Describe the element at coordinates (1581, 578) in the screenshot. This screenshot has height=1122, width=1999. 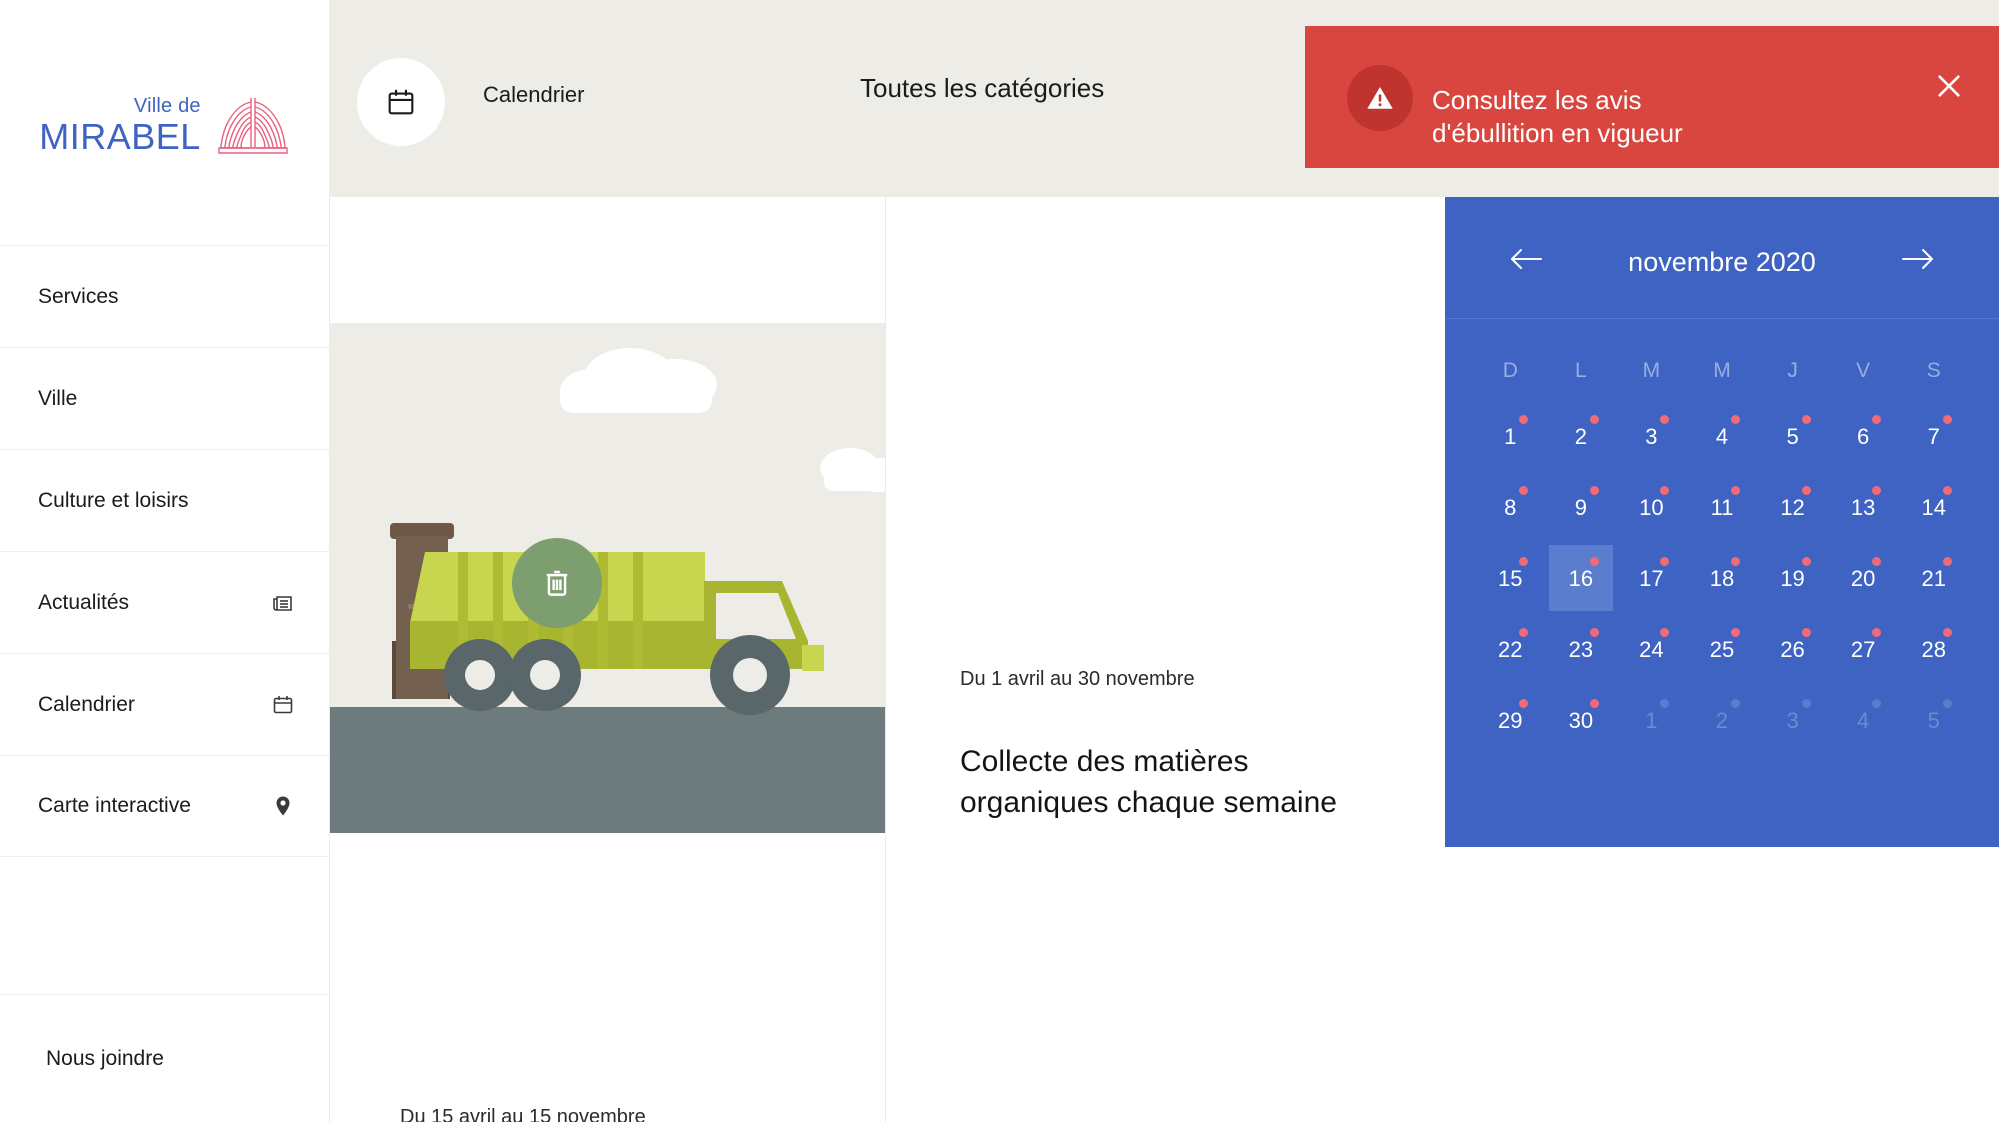
I see `calendar-day: 16` at that location.